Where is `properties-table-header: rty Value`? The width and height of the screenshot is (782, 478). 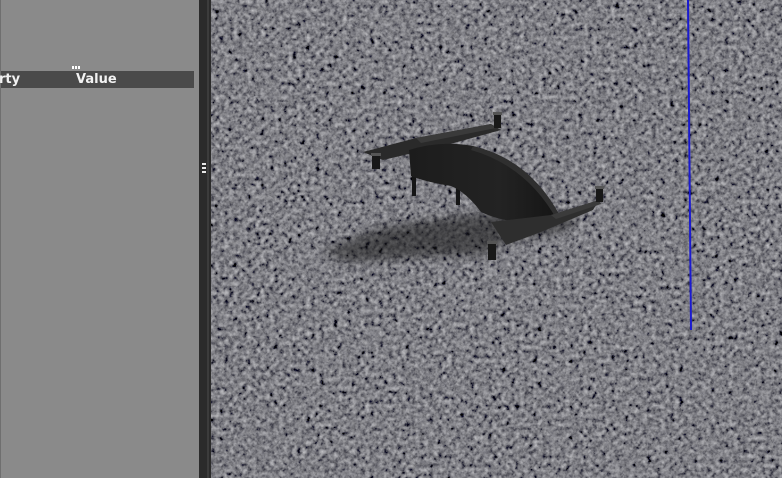
properties-table-header: rty Value is located at coordinates (97, 79).